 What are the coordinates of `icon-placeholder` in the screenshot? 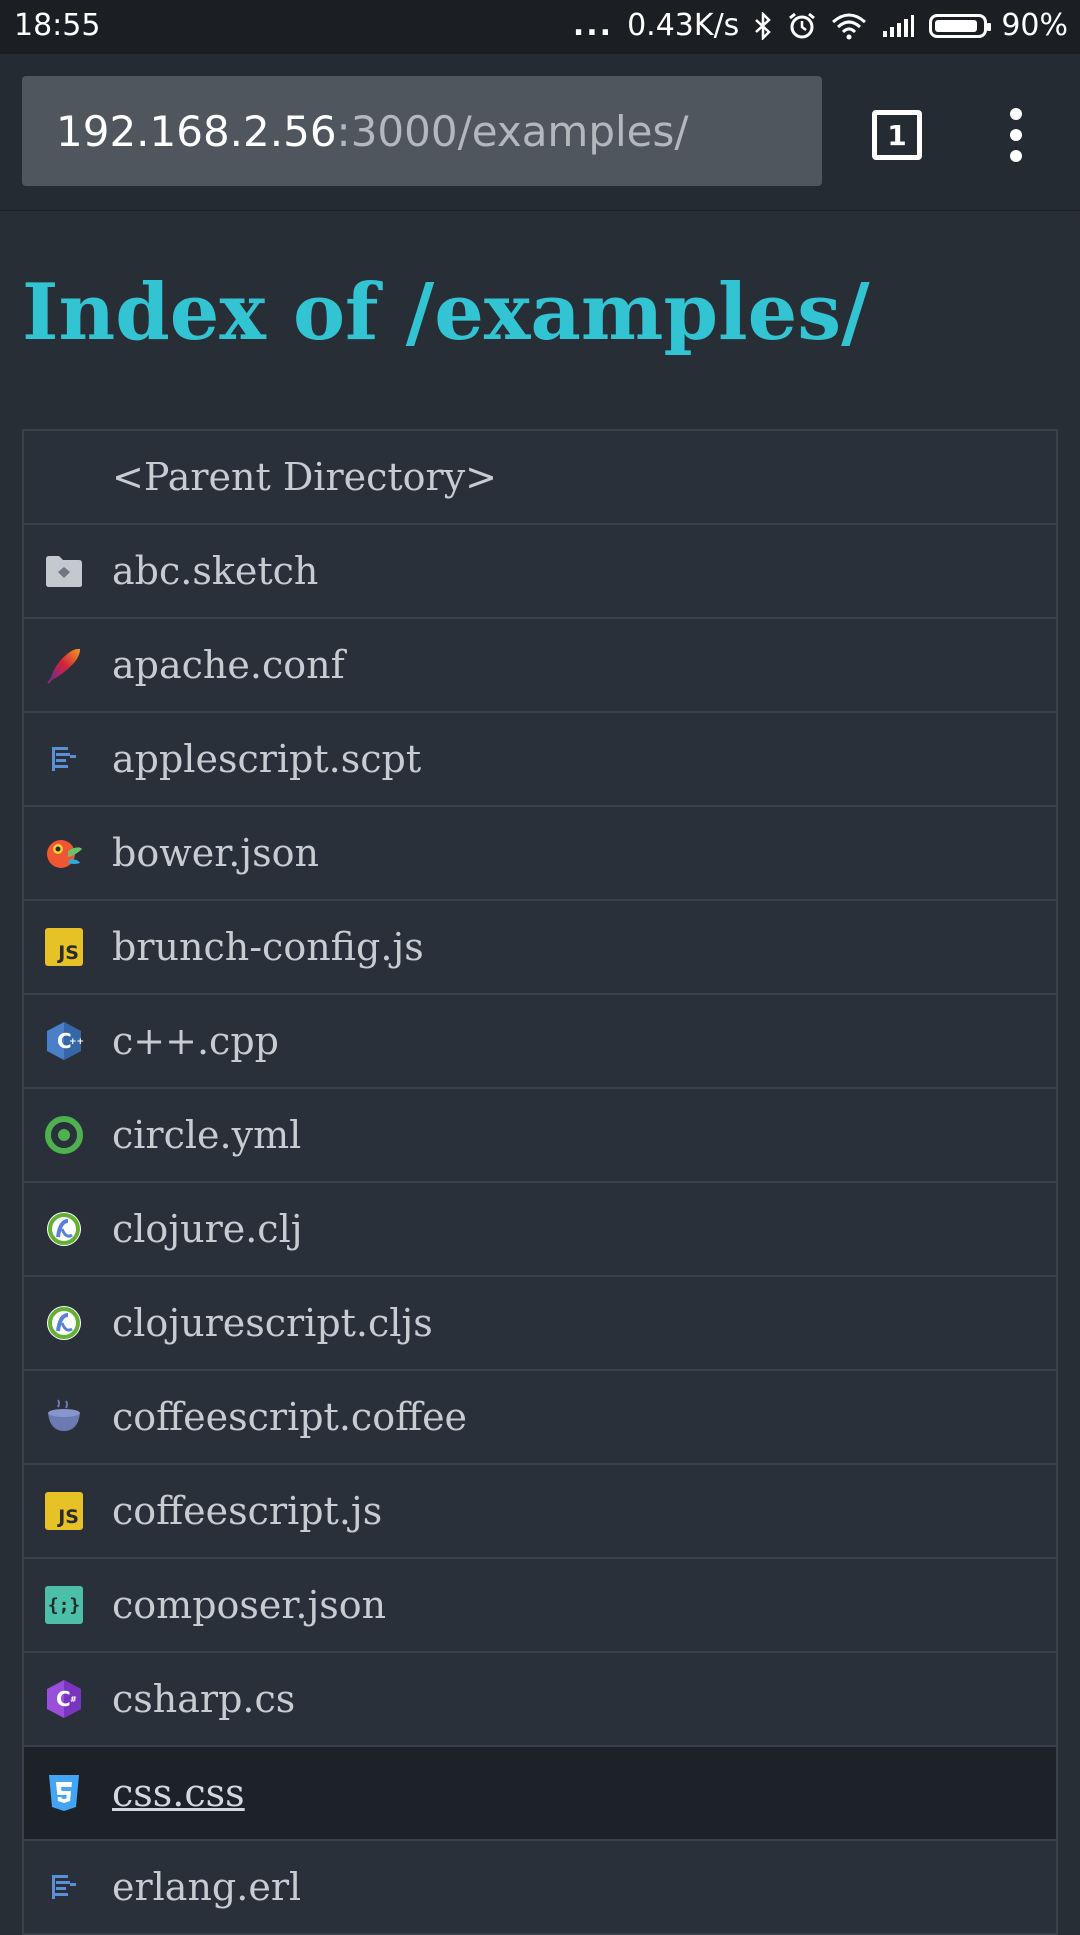 It's located at (64, 477).